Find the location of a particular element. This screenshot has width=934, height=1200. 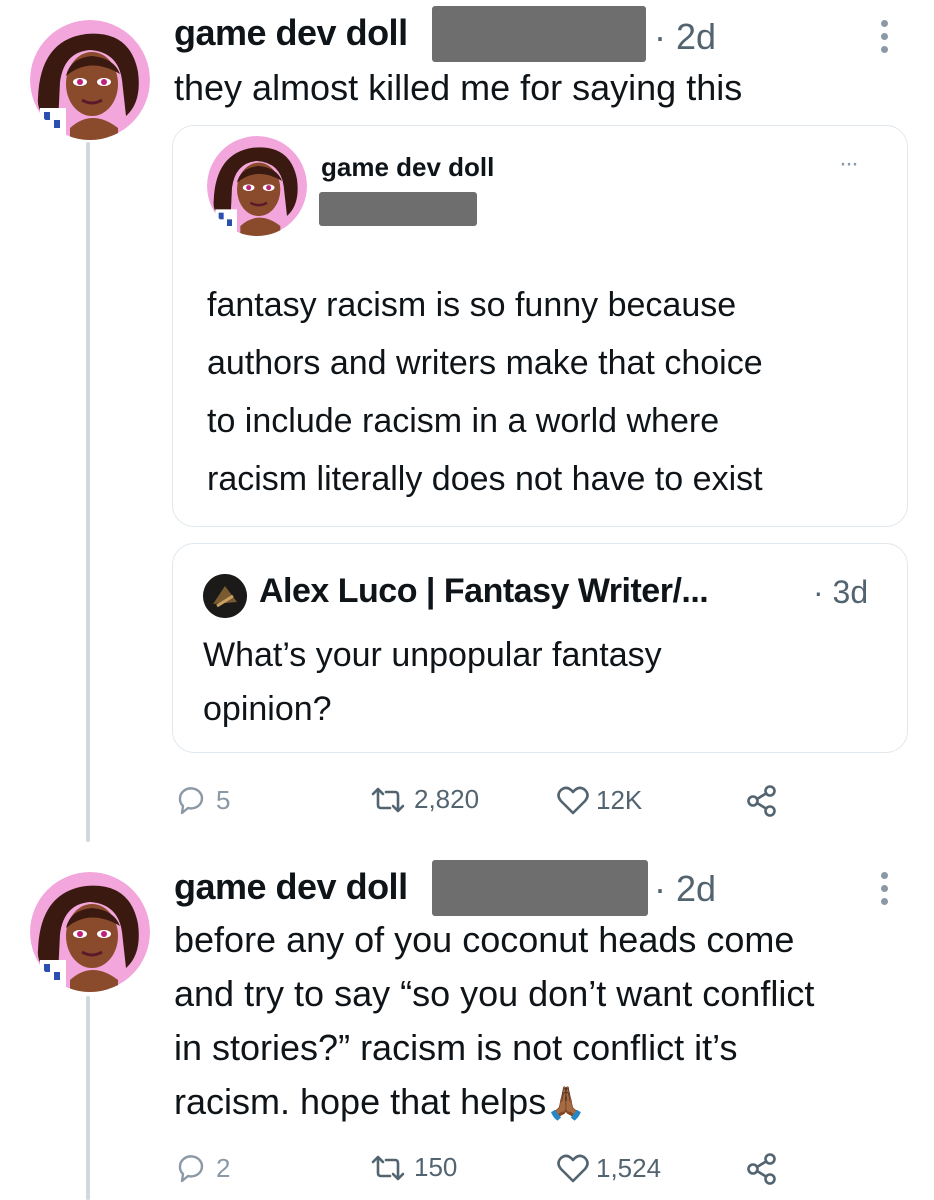

quote-text-line: fantasy racism is so funny because is located at coordinates (472, 305).